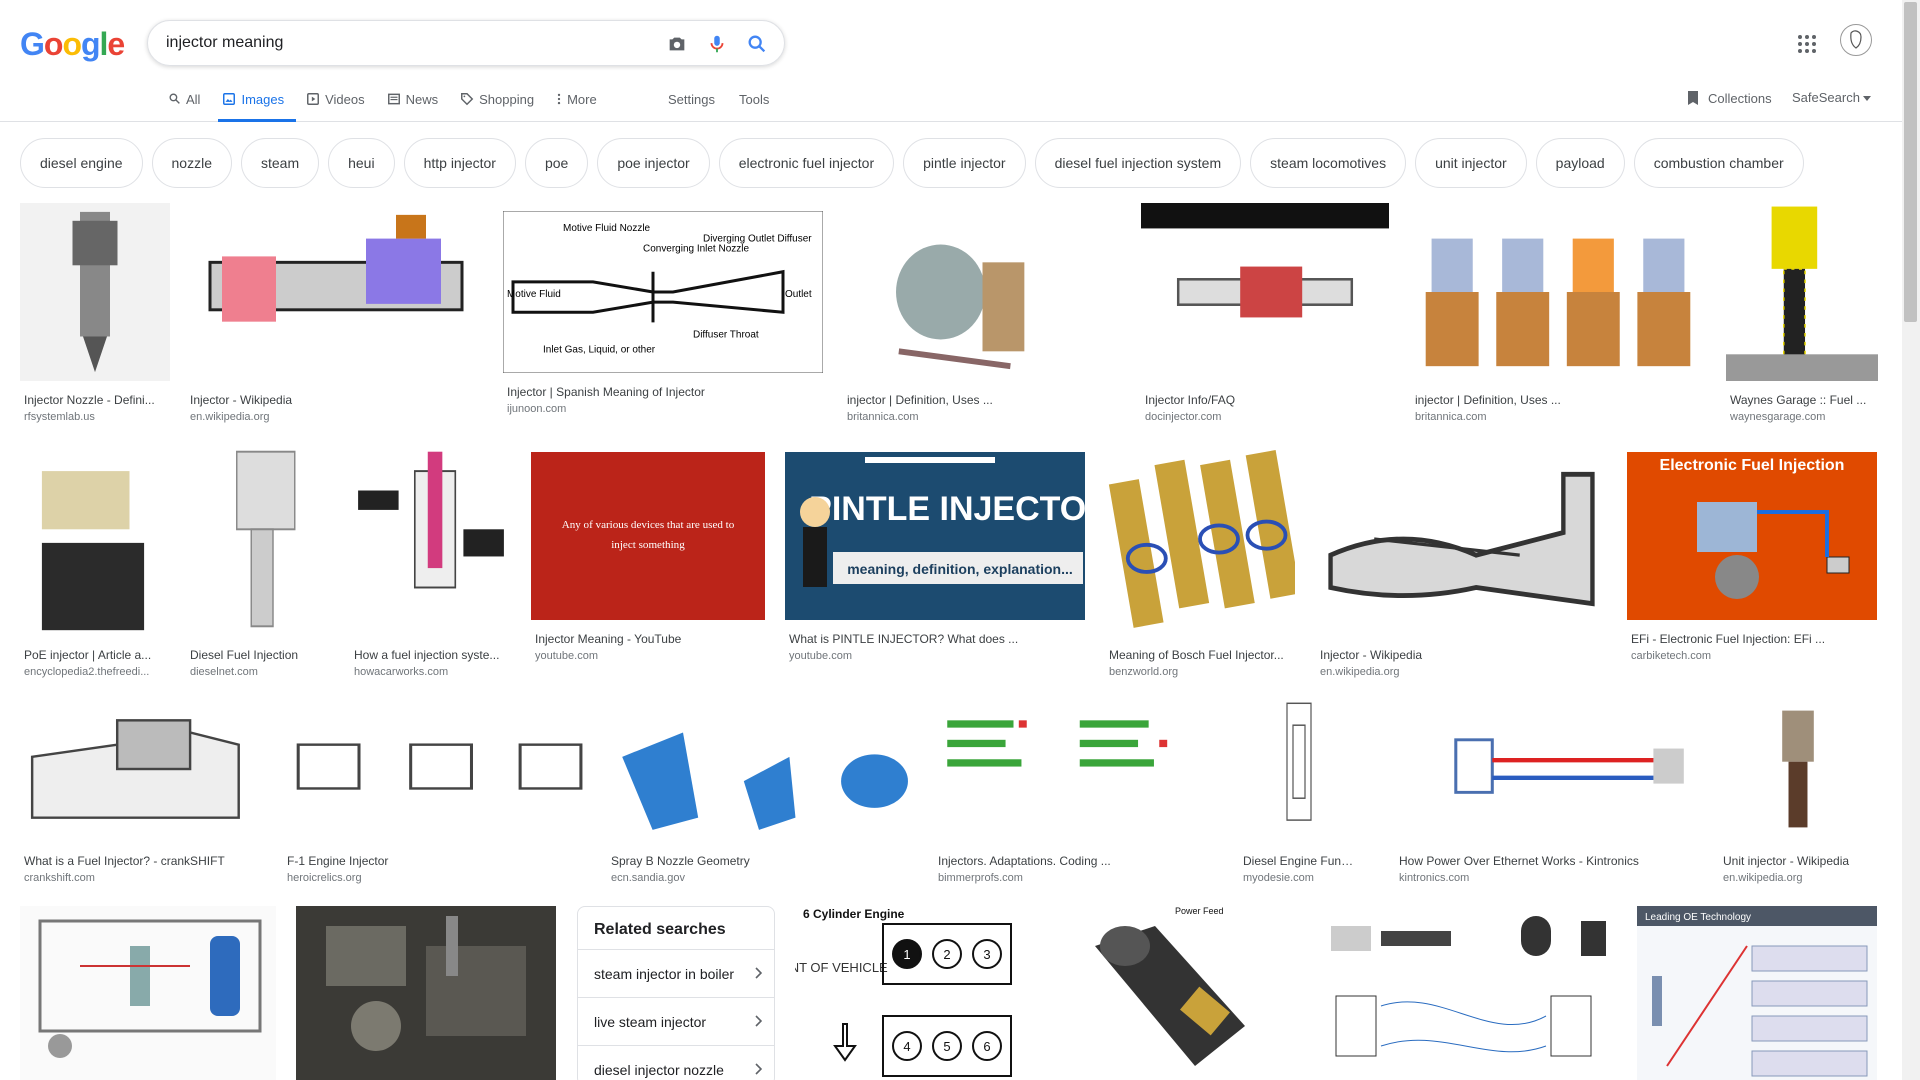 This screenshot has height=1080, width=1920. Describe the element at coordinates (607, 228) in the screenshot. I see `svg-text: Motive Fluid Nozzle` at that location.